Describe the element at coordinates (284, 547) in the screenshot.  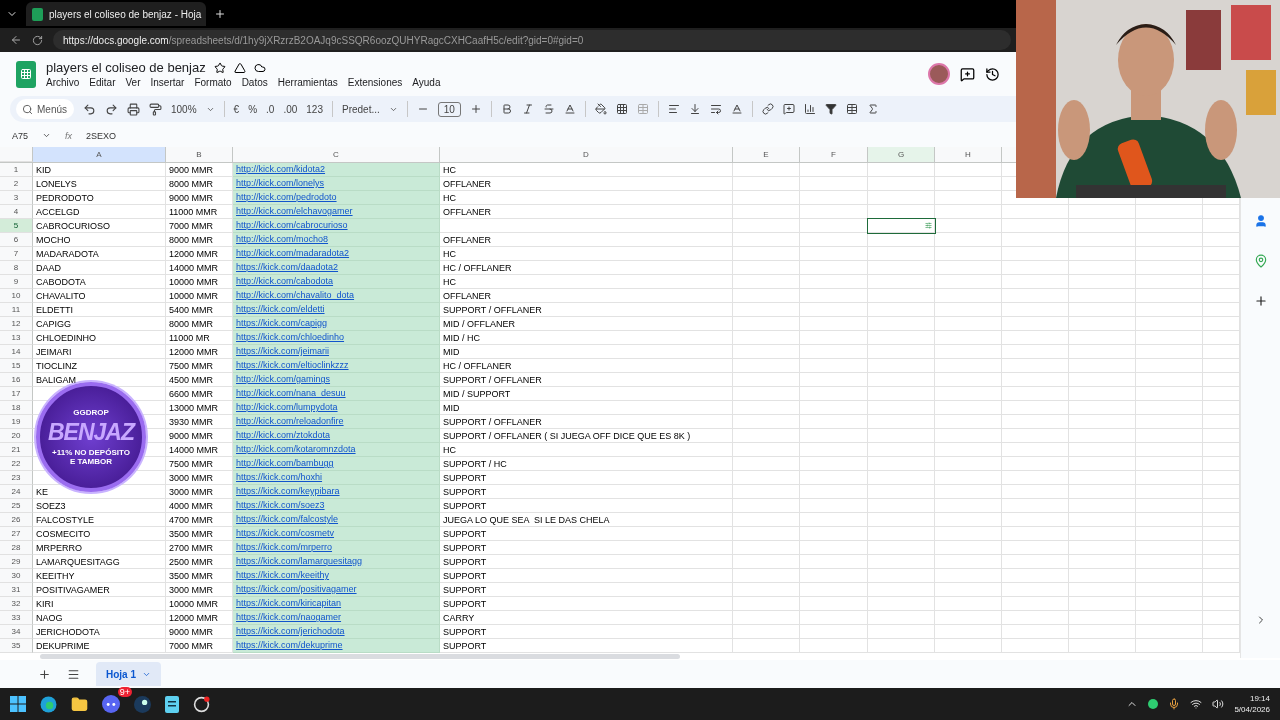
I see `link: https://kick.com/mrperro` at that location.